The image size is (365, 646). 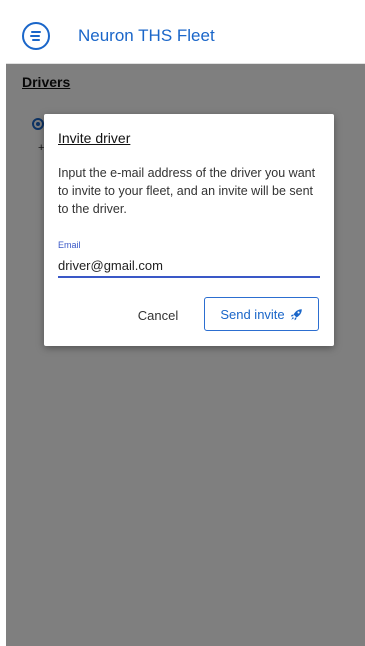 What do you see at coordinates (189, 266) in the screenshot?
I see `email-field` at bounding box center [189, 266].